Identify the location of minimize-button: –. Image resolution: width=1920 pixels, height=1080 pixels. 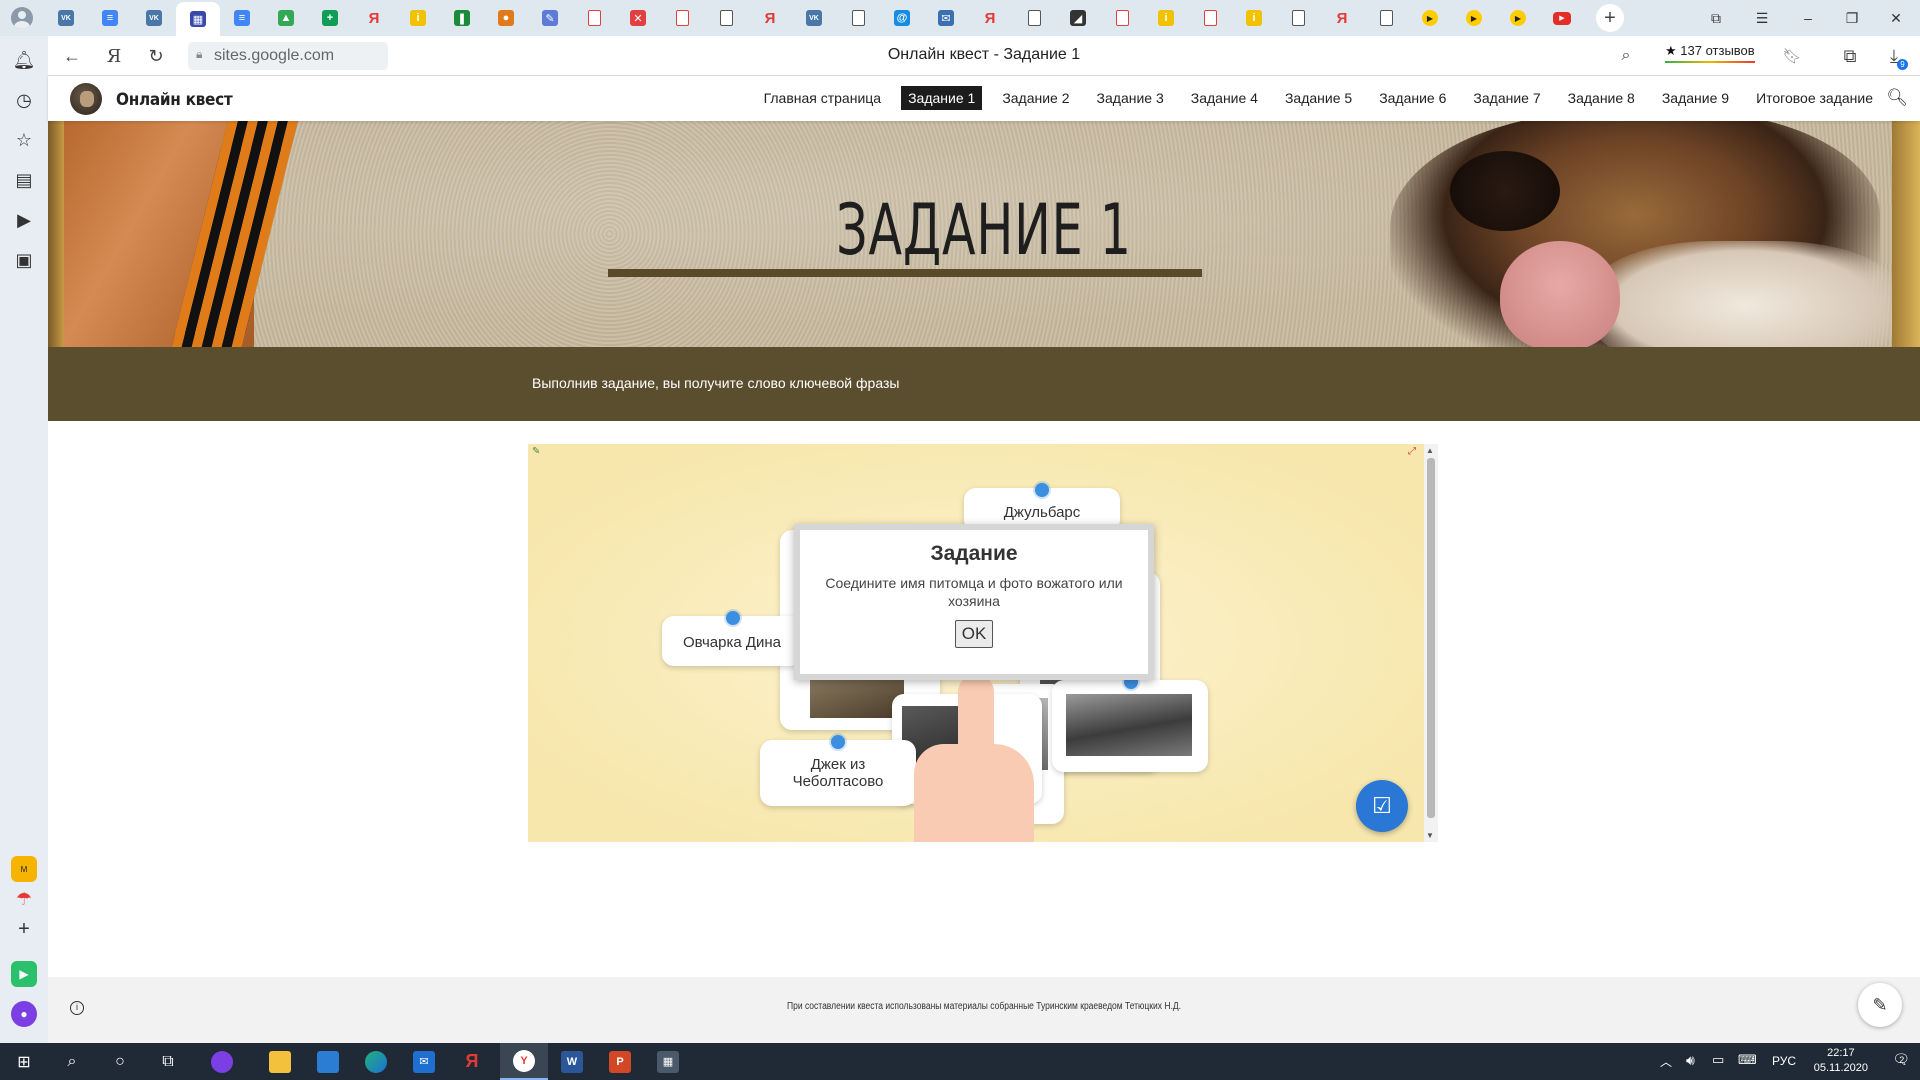
(1808, 18).